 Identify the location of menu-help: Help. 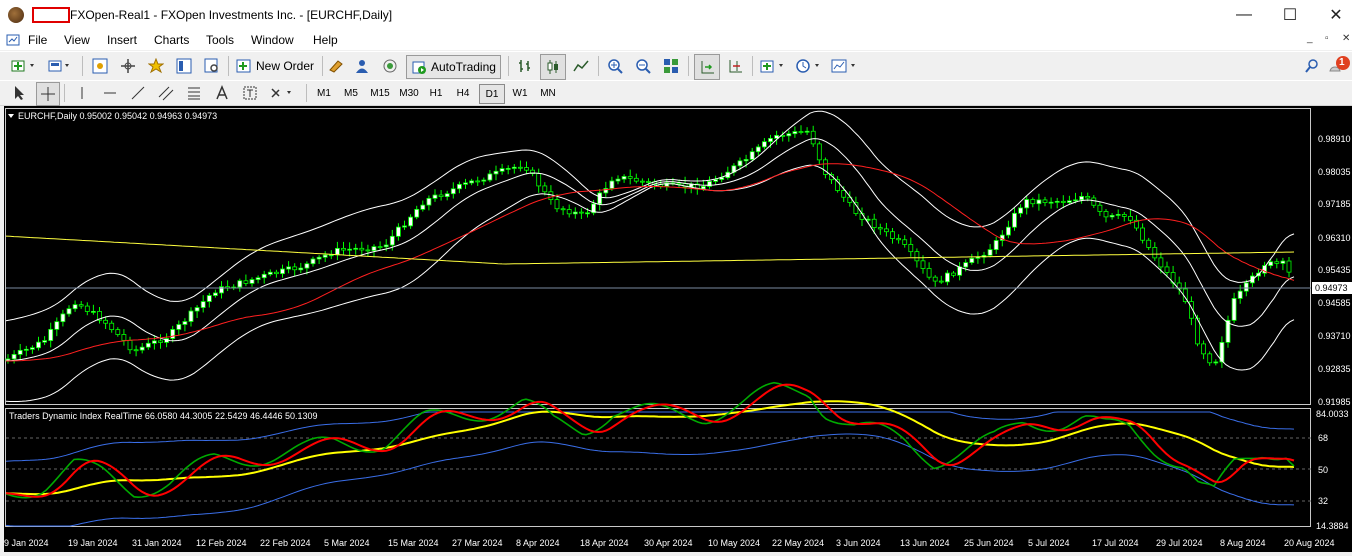
(325, 40).